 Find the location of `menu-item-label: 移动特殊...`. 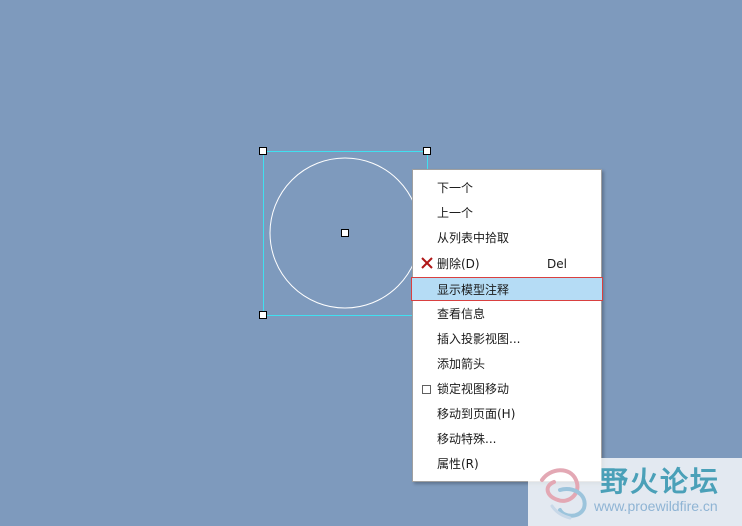

menu-item-label: 移动特殊... is located at coordinates (467, 439).